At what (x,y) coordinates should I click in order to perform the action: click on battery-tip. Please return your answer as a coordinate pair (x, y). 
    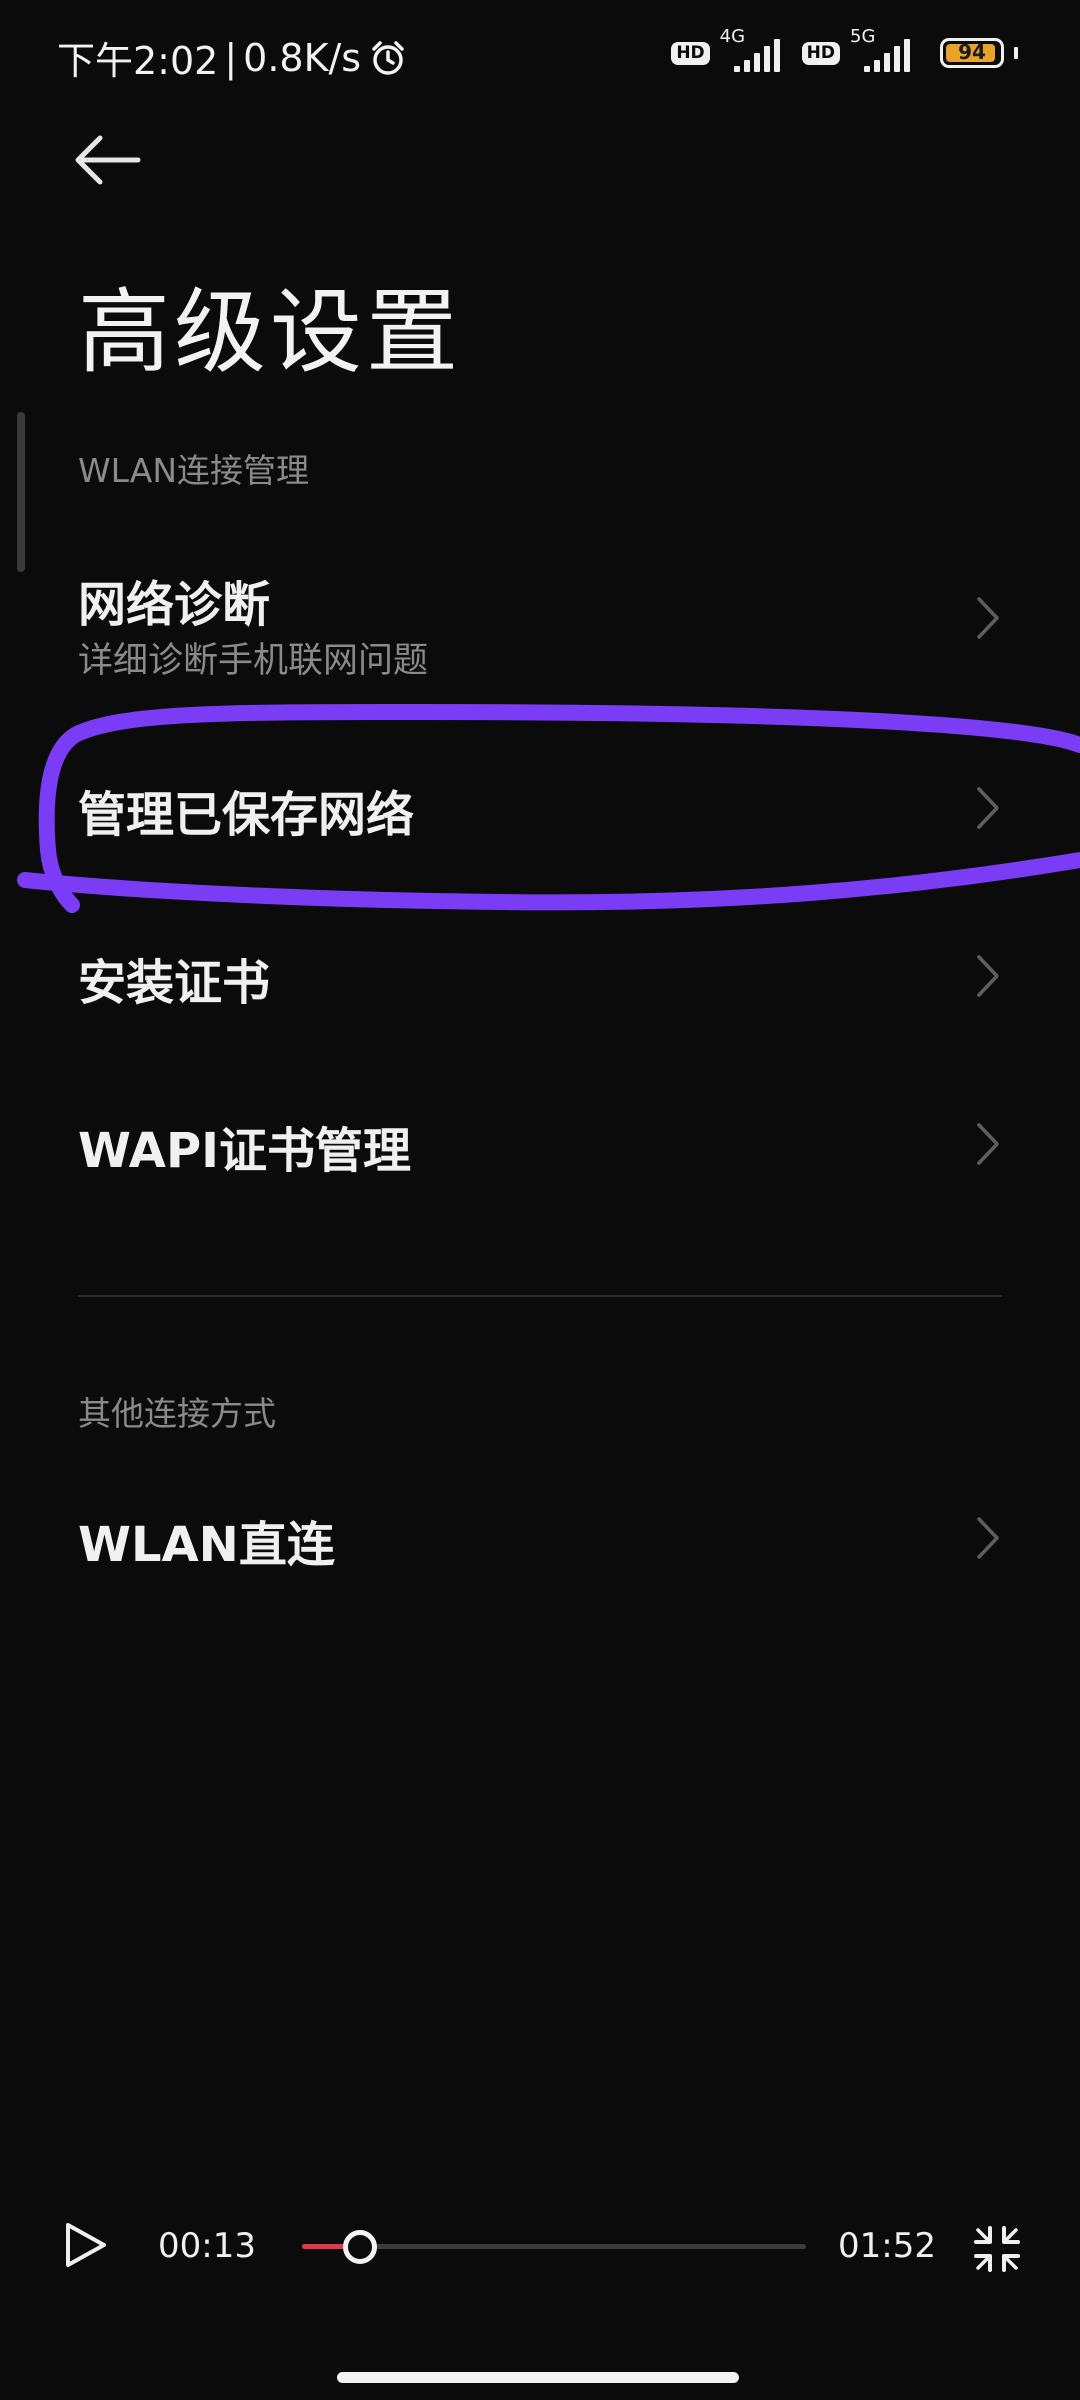
    Looking at the image, I should click on (1016, 53).